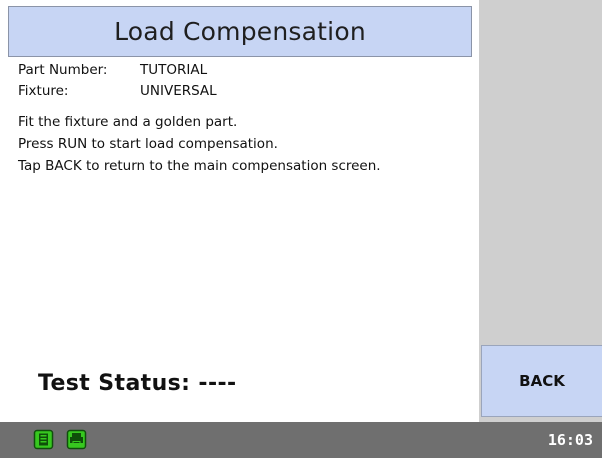 This screenshot has height=458, width=602. Describe the element at coordinates (137, 383) in the screenshot. I see `test-status: Test Status: ----` at that location.